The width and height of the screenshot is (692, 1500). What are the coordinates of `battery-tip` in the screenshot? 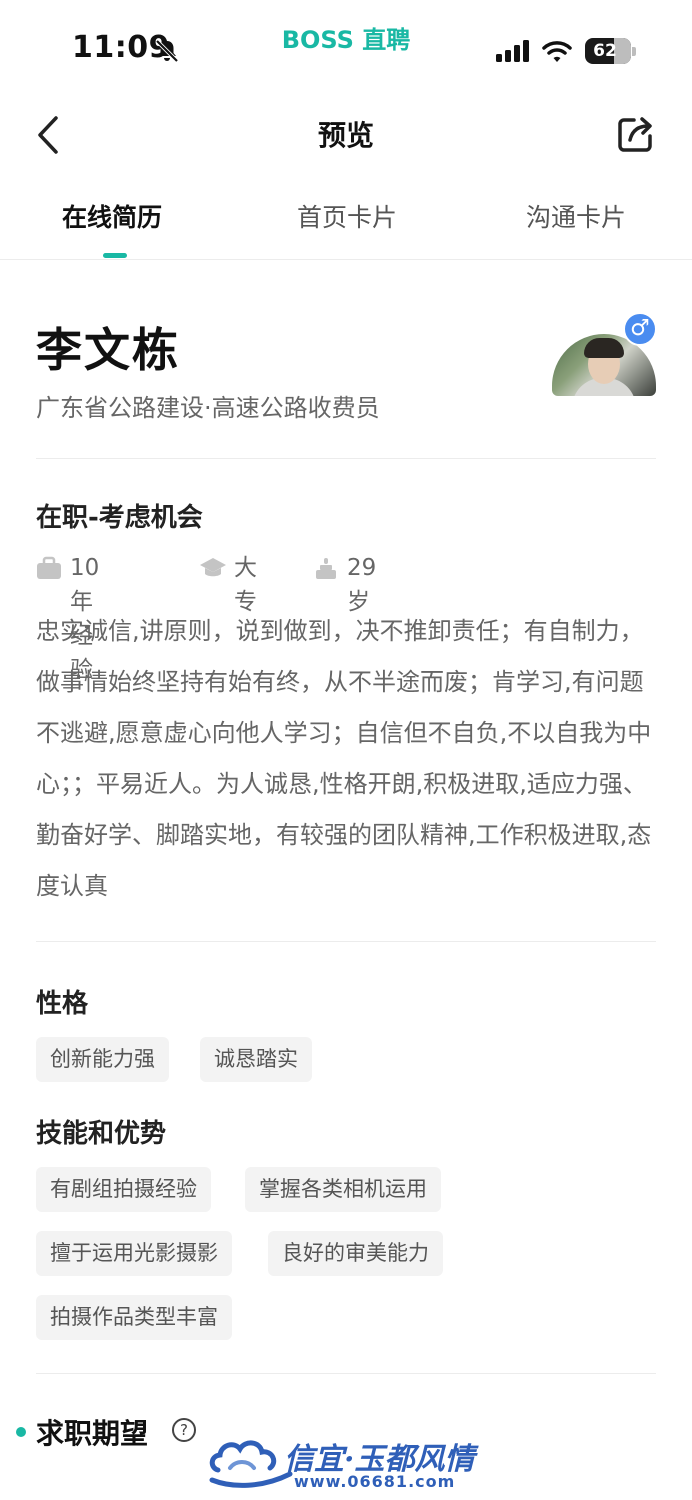 It's located at (634, 51).